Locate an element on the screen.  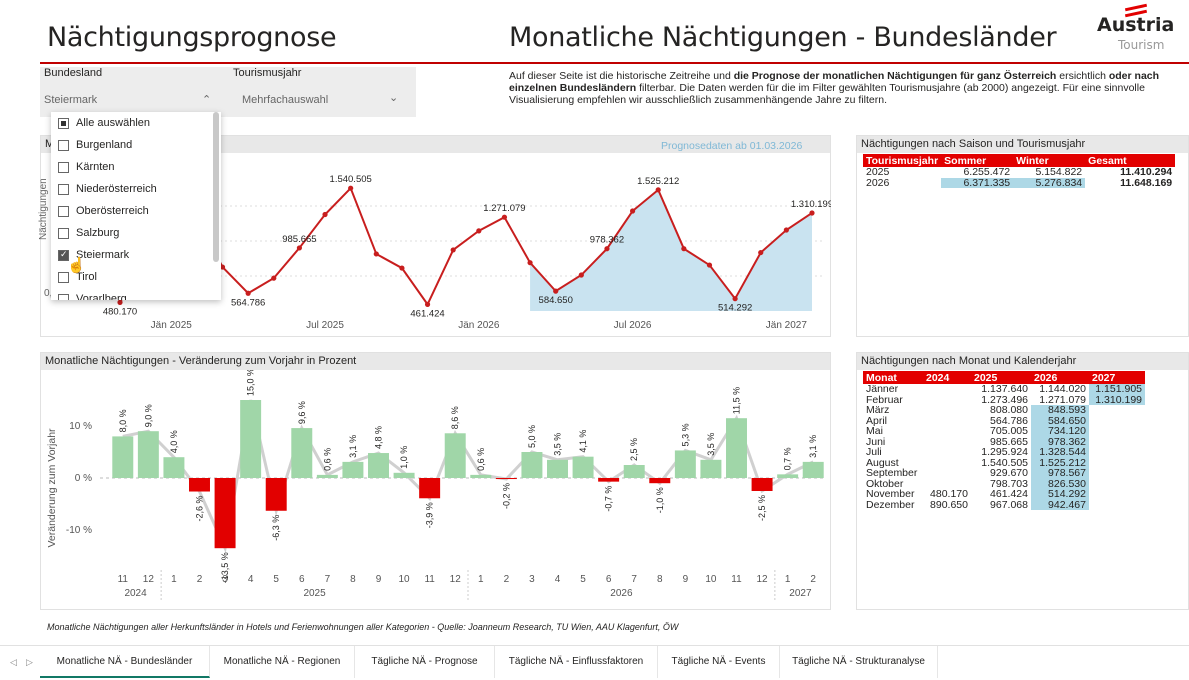
data-label: 514.292 is located at coordinates (735, 308).